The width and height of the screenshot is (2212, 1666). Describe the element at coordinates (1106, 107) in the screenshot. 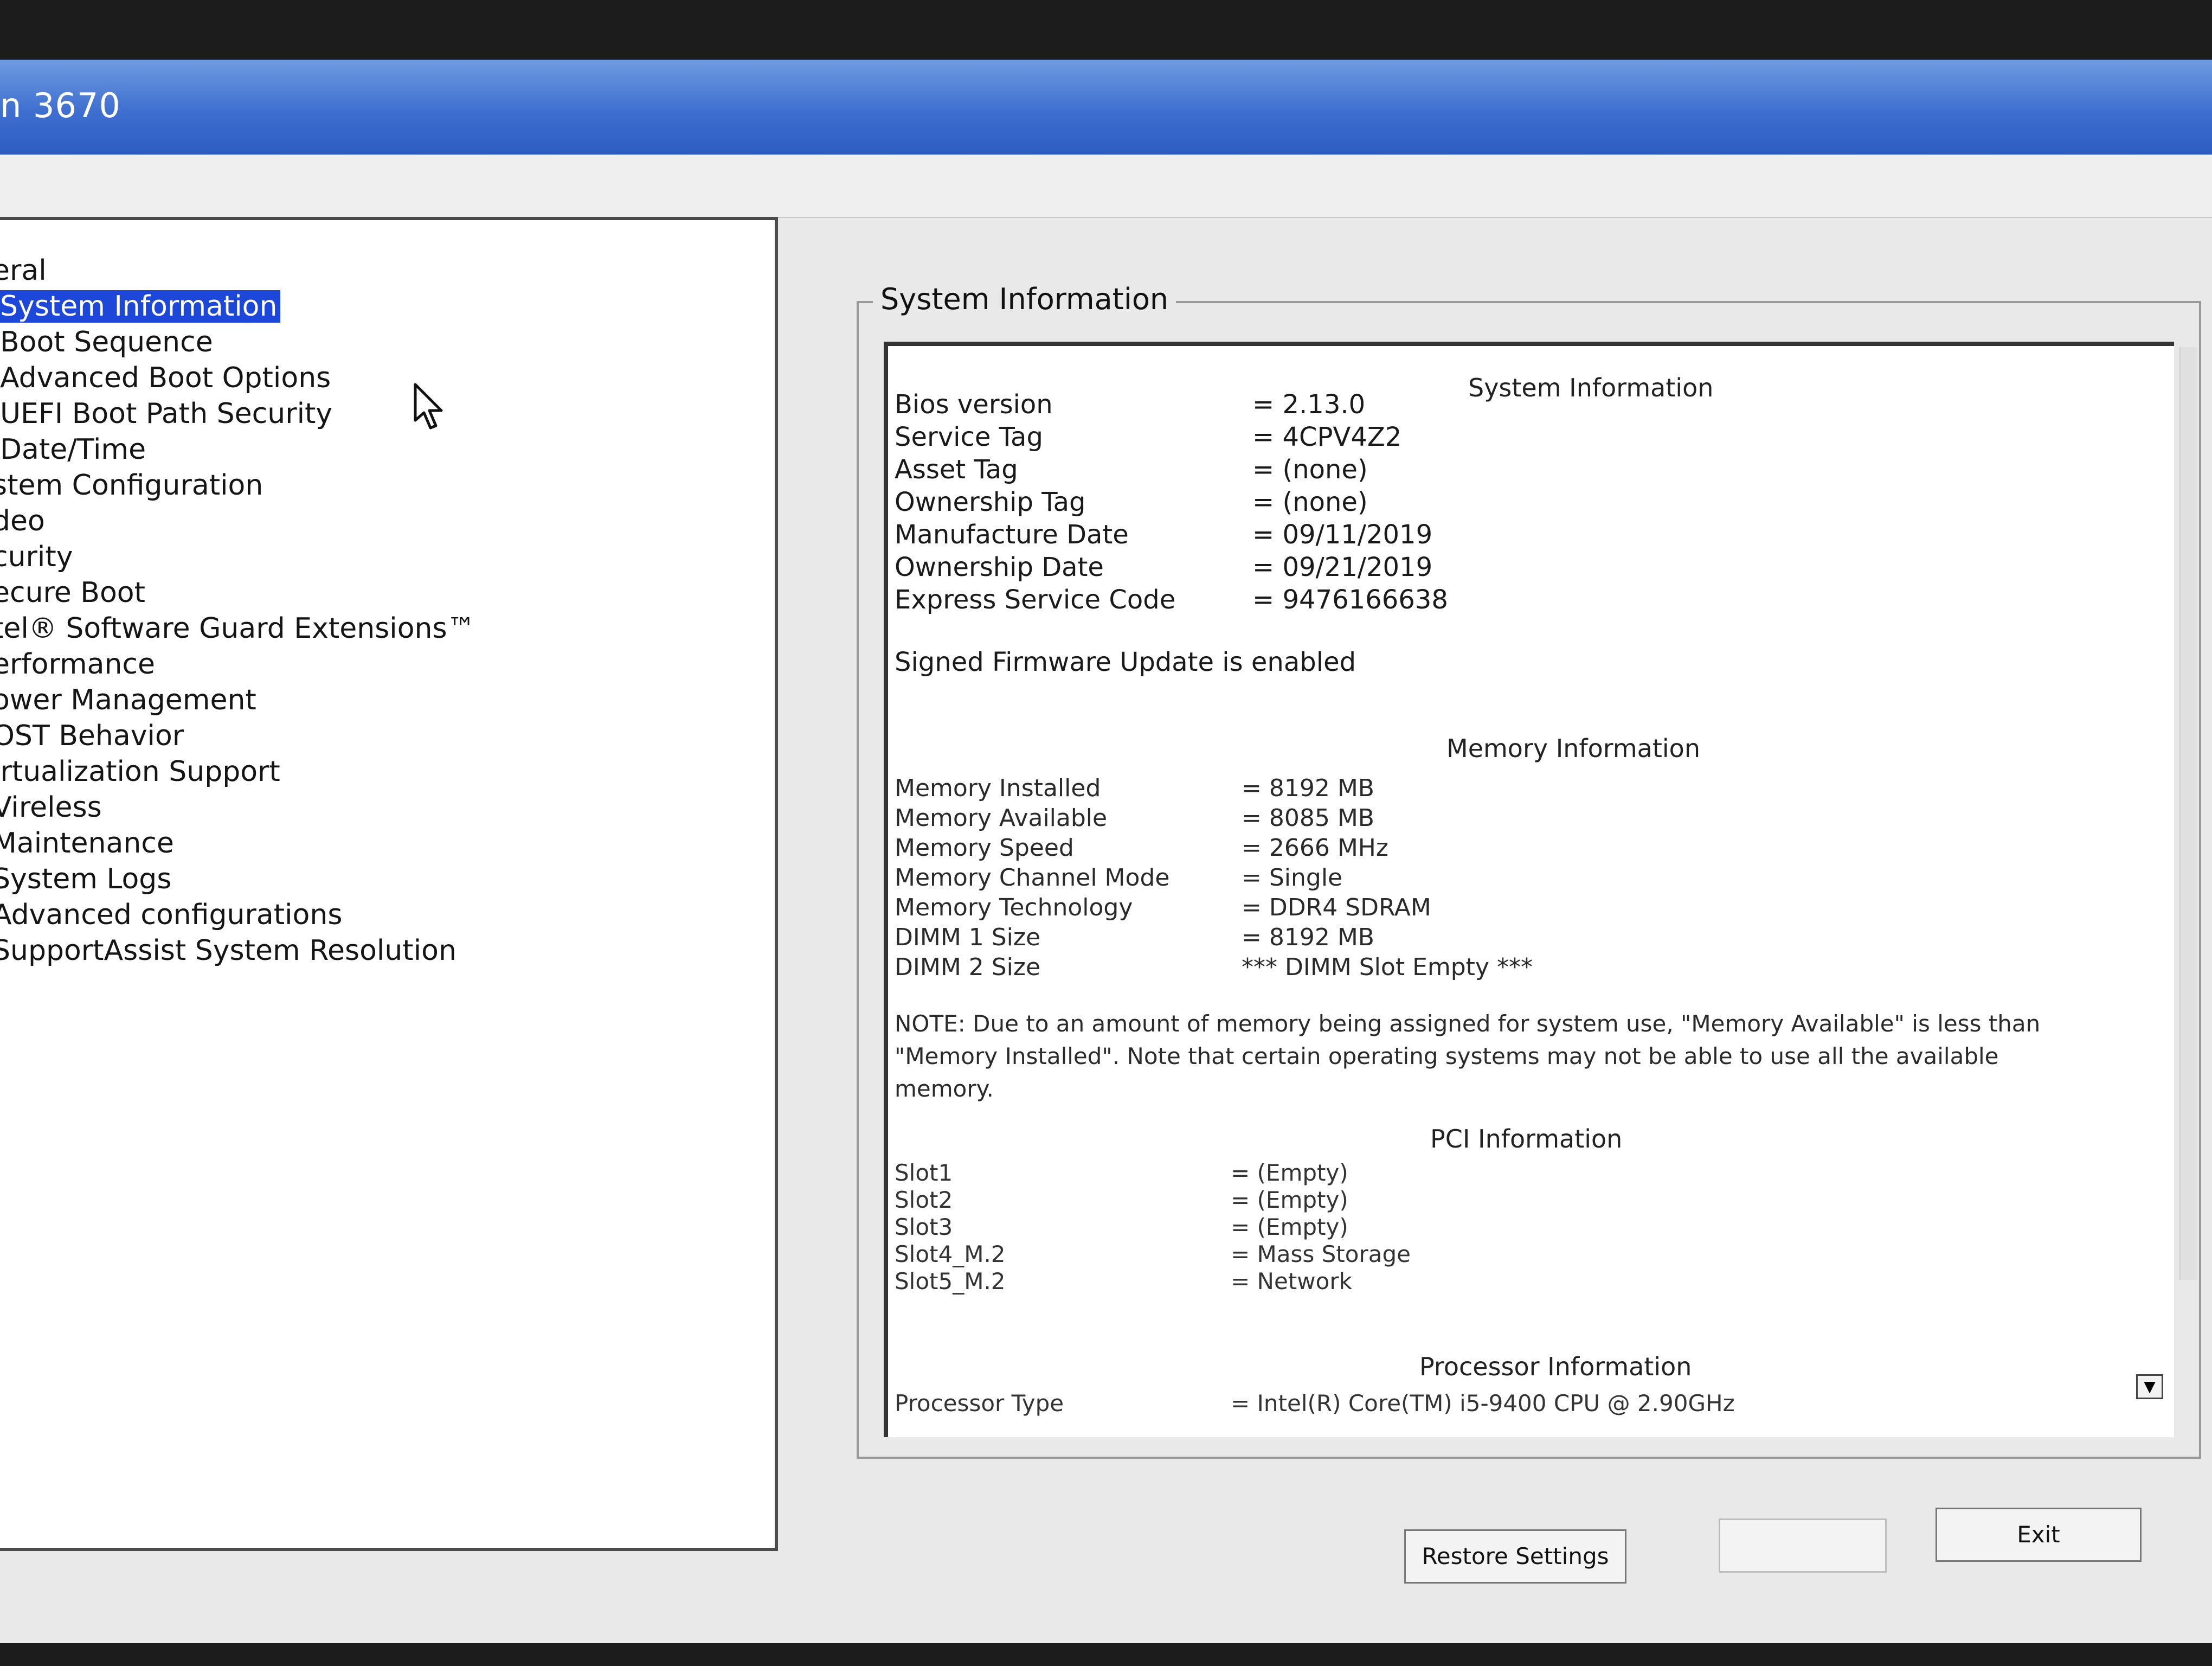

I see `title-bar: n 3670` at that location.